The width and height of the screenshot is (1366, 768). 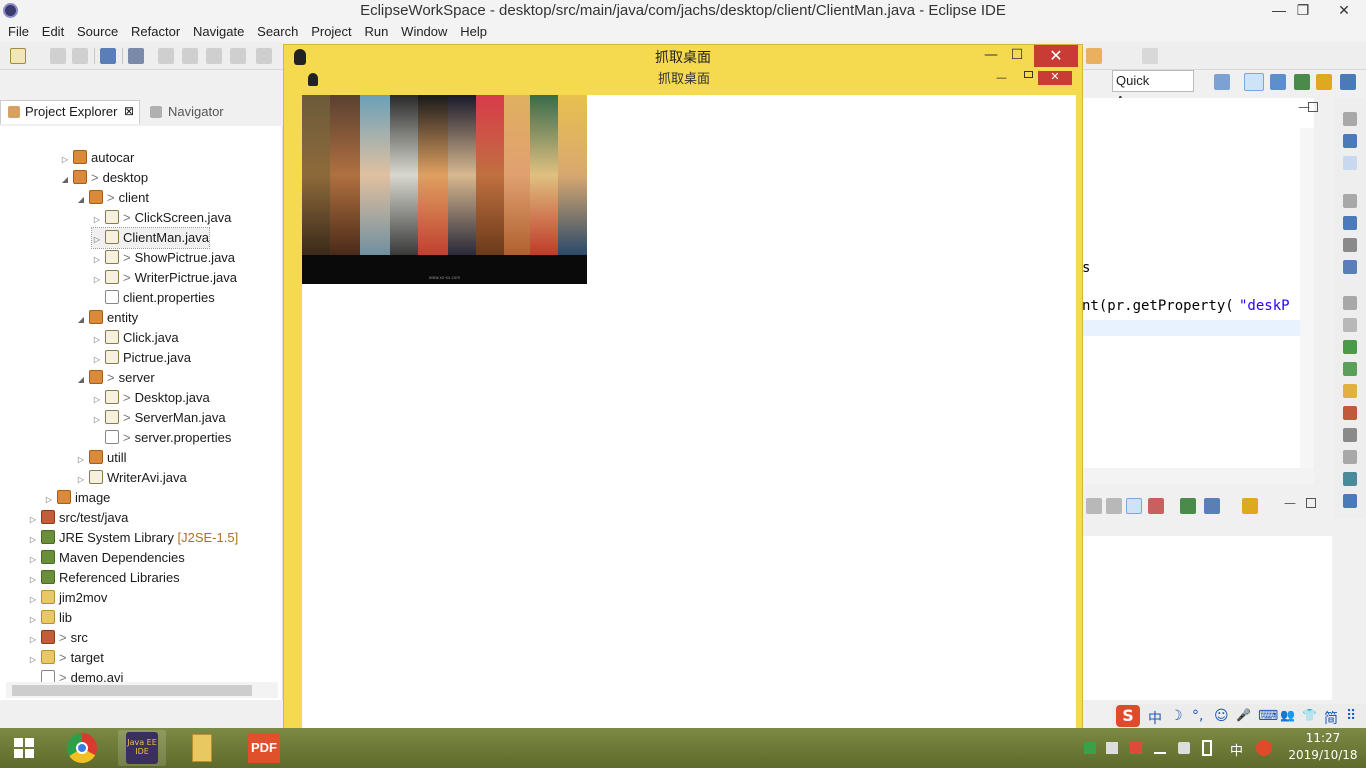 I want to click on menu-window: Window, so click(x=424, y=32).